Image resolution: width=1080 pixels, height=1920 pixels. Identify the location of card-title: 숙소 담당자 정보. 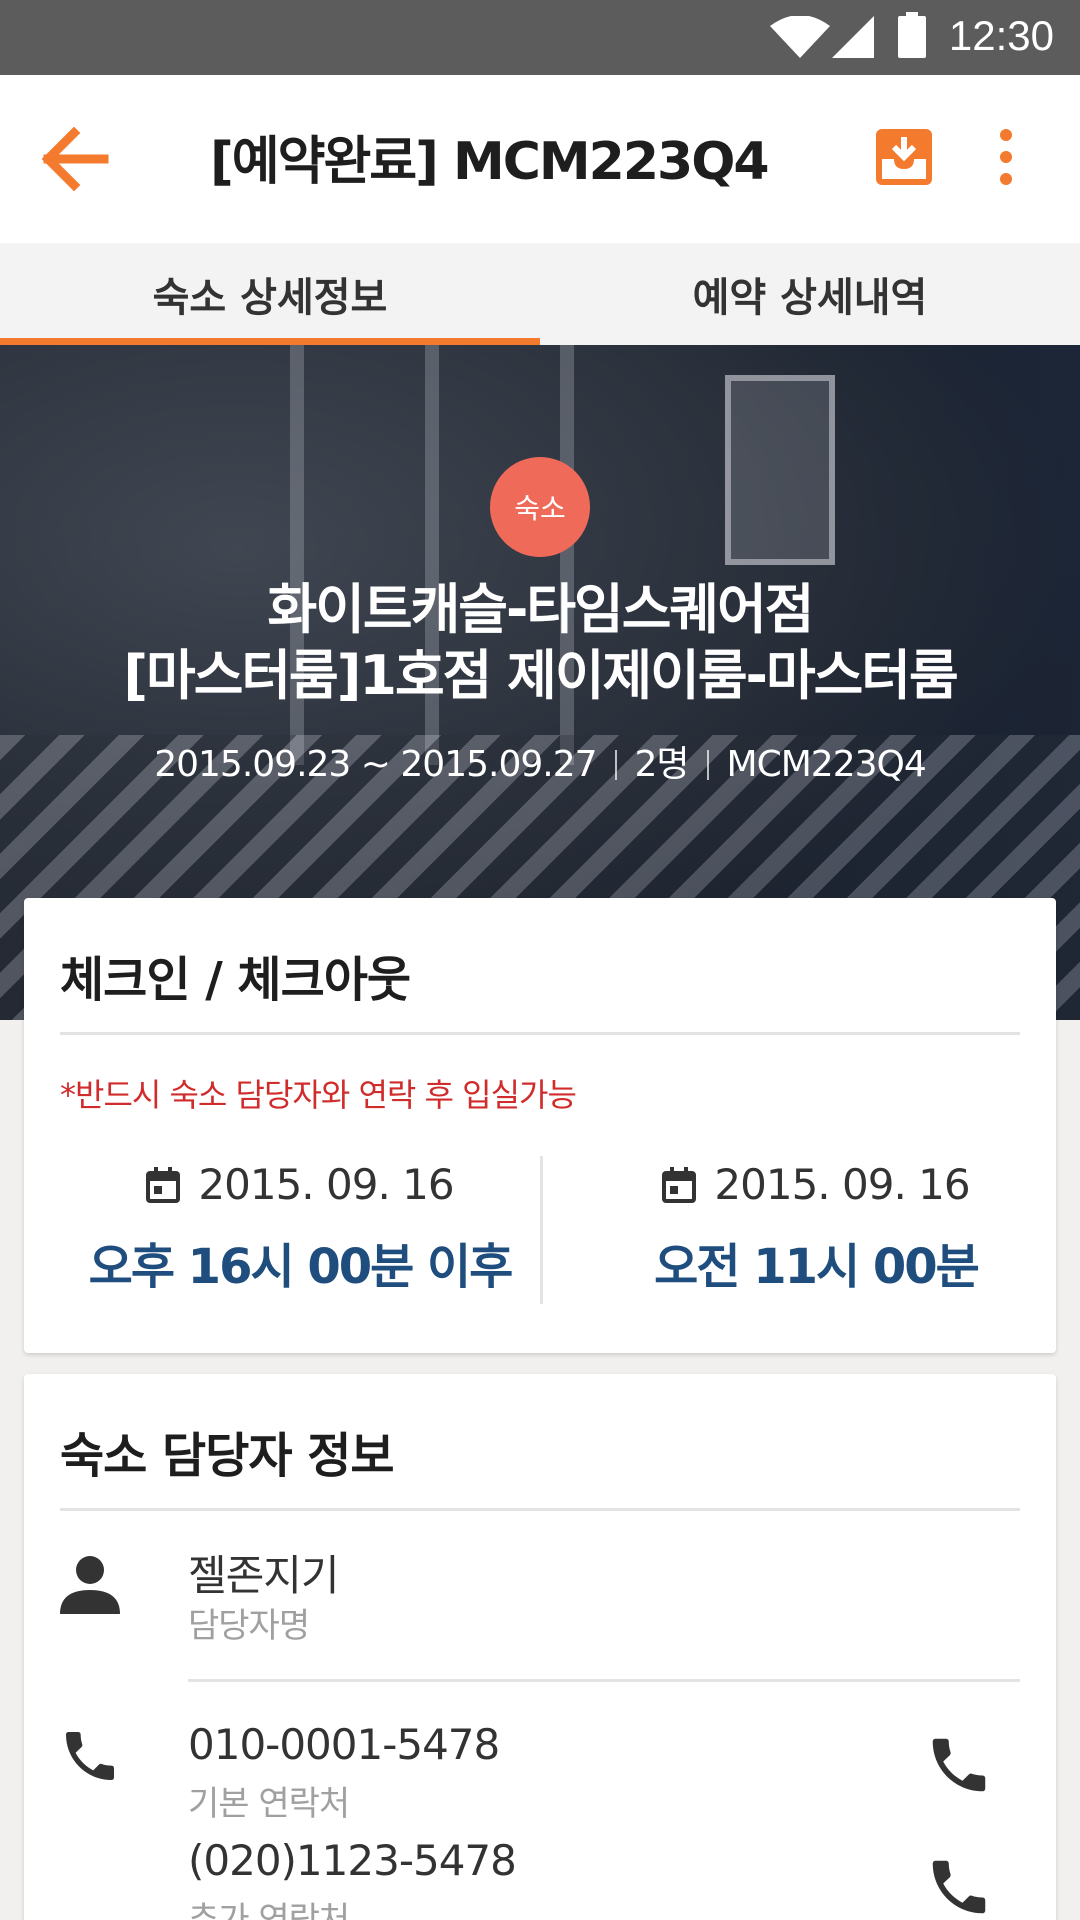
(227, 1456).